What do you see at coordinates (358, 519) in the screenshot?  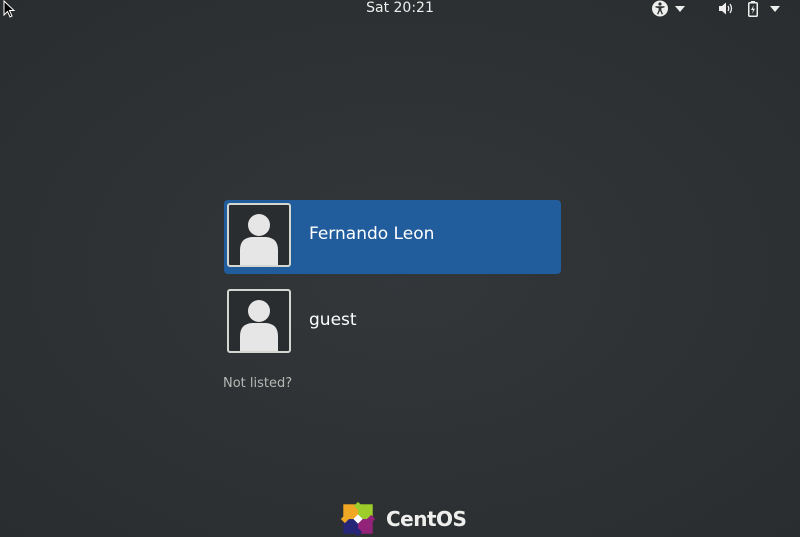 I see `centos-logo-icon` at bounding box center [358, 519].